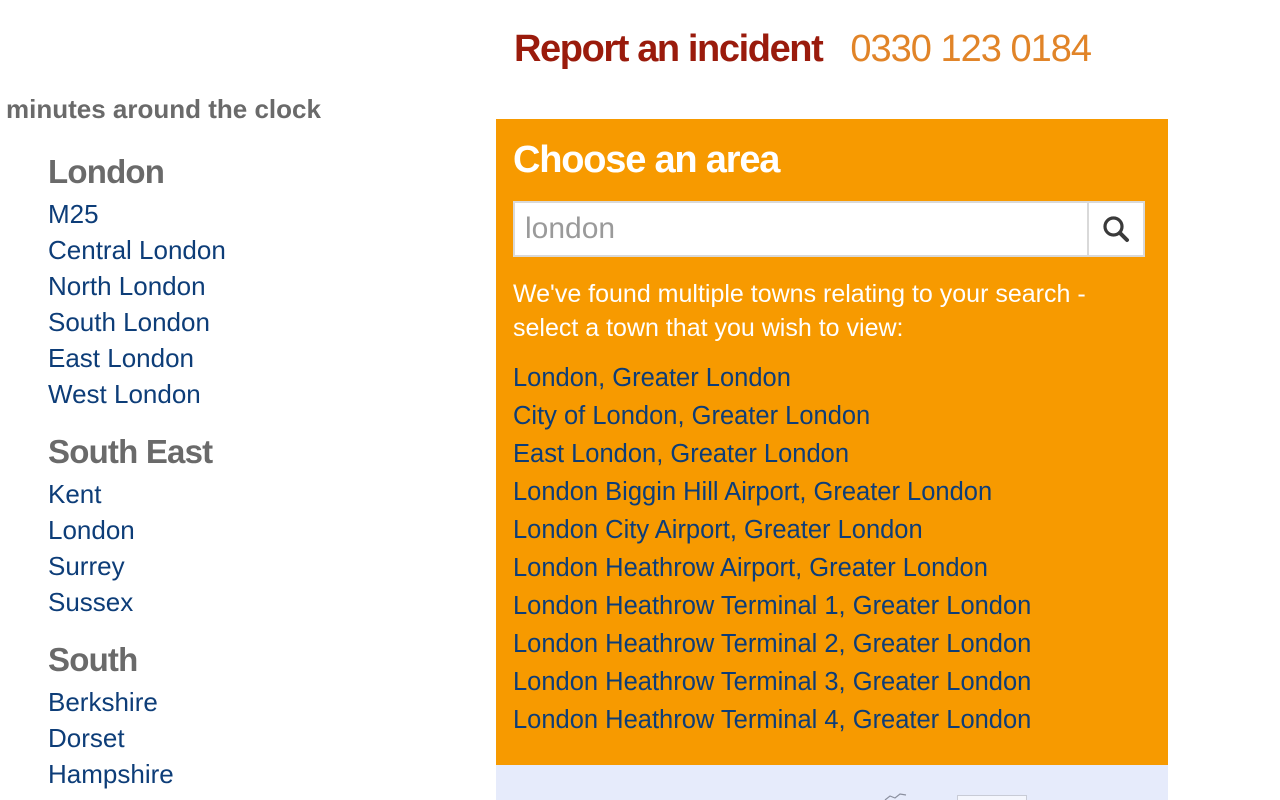 Image resolution: width=1280 pixels, height=800 pixels. I want to click on region-link: Dorset, so click(258, 738).